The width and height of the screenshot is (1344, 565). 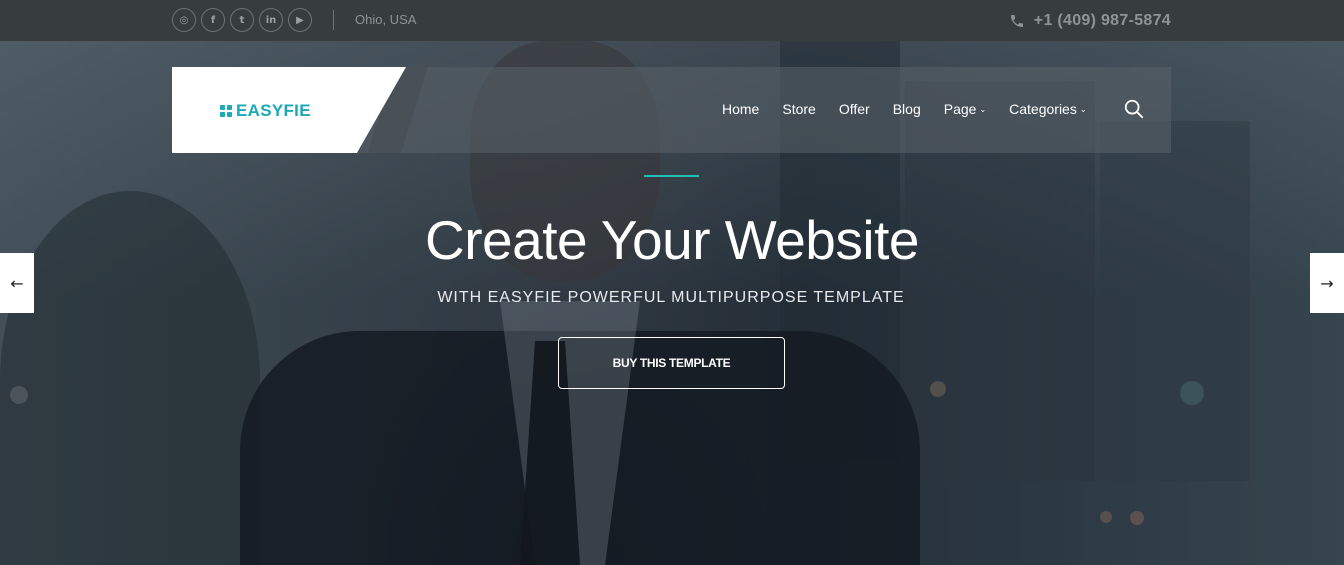 I want to click on linkedin-icon: in, so click(x=271, y=20).